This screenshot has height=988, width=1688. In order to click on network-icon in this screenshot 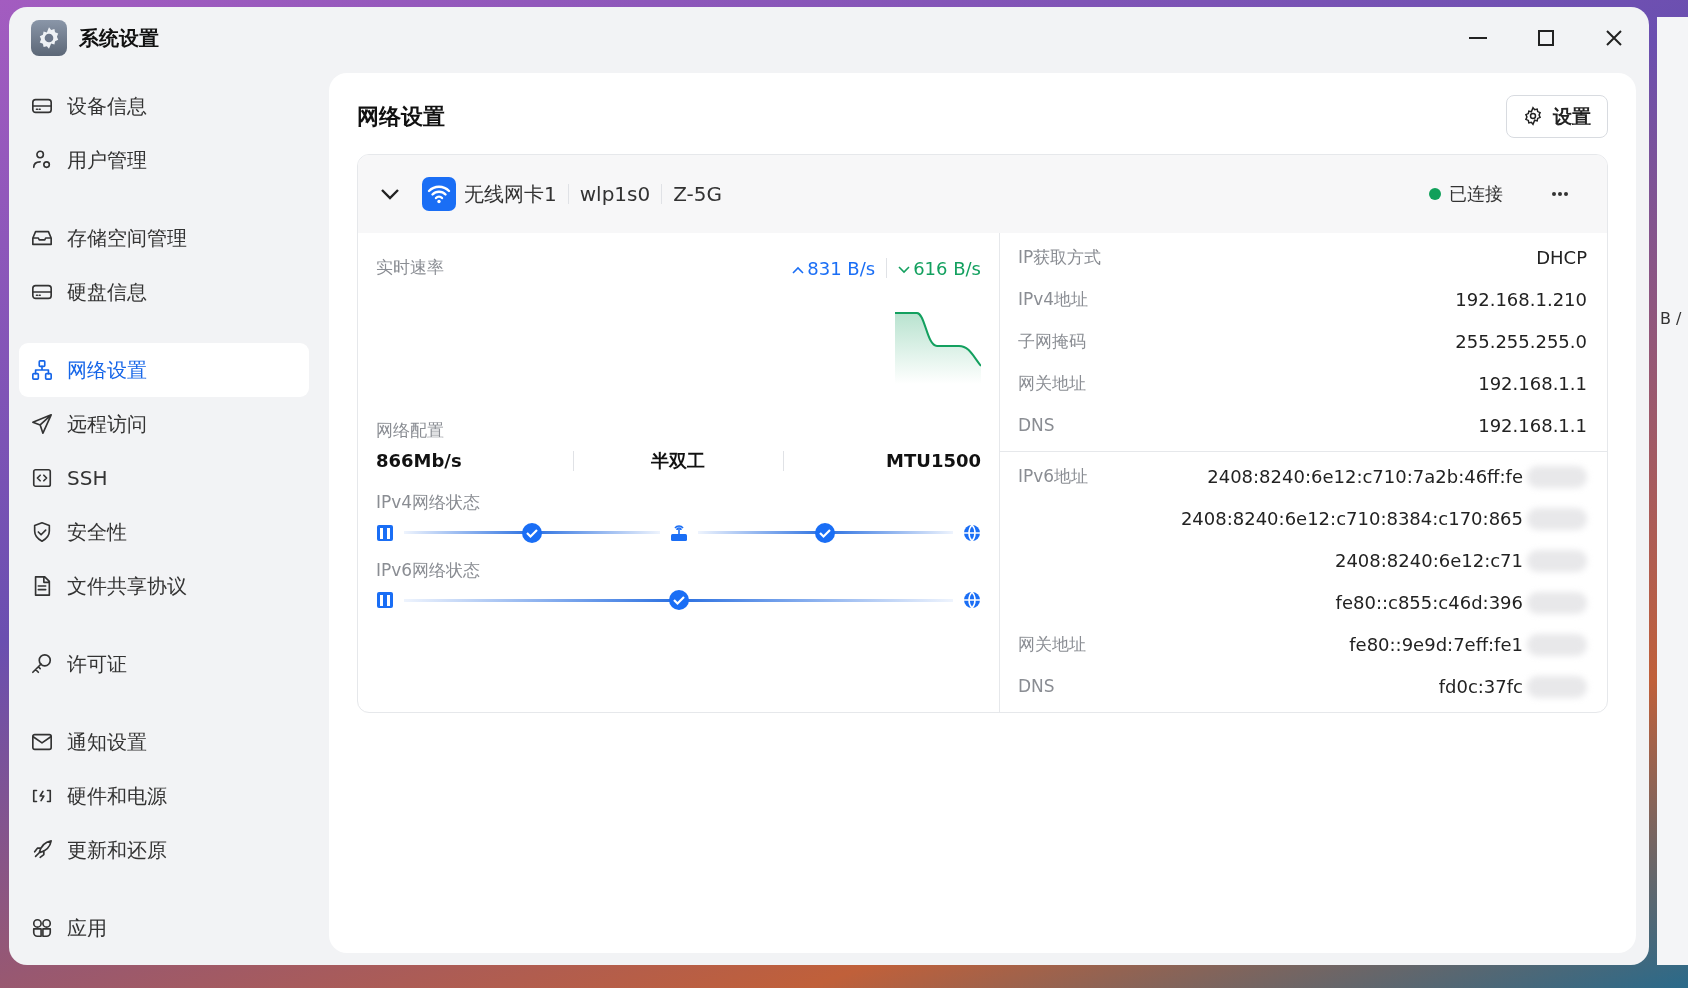, I will do `click(42, 370)`.